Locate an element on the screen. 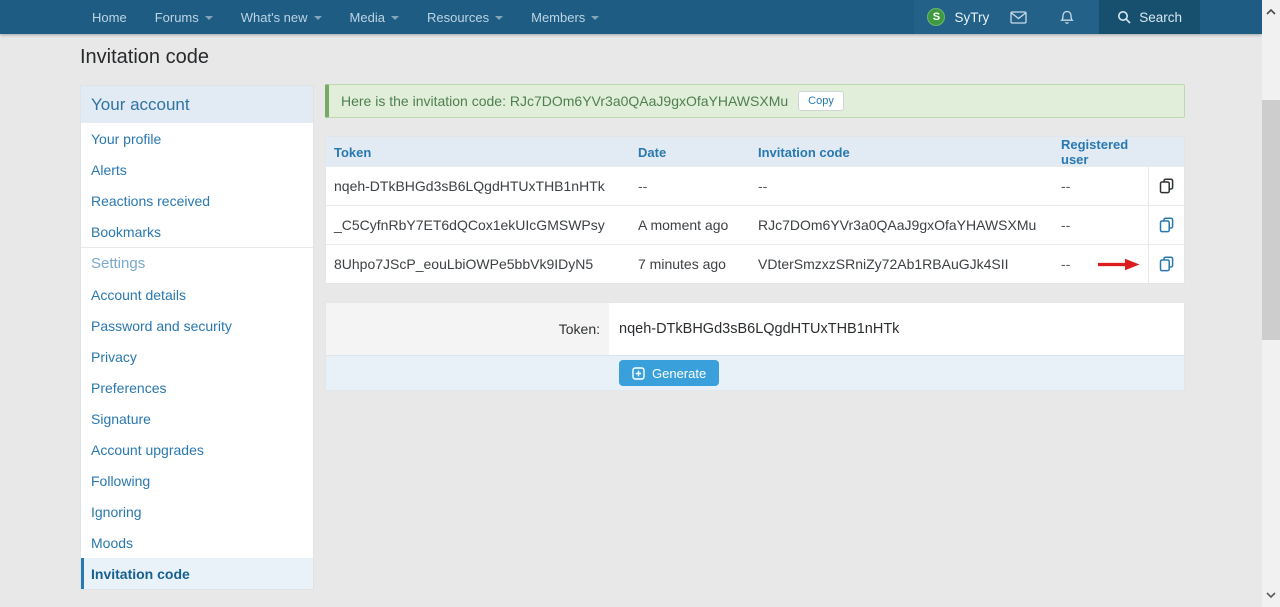 This screenshot has width=1280, height=607. sidebar-item-alerts: Alerts is located at coordinates (197, 169).